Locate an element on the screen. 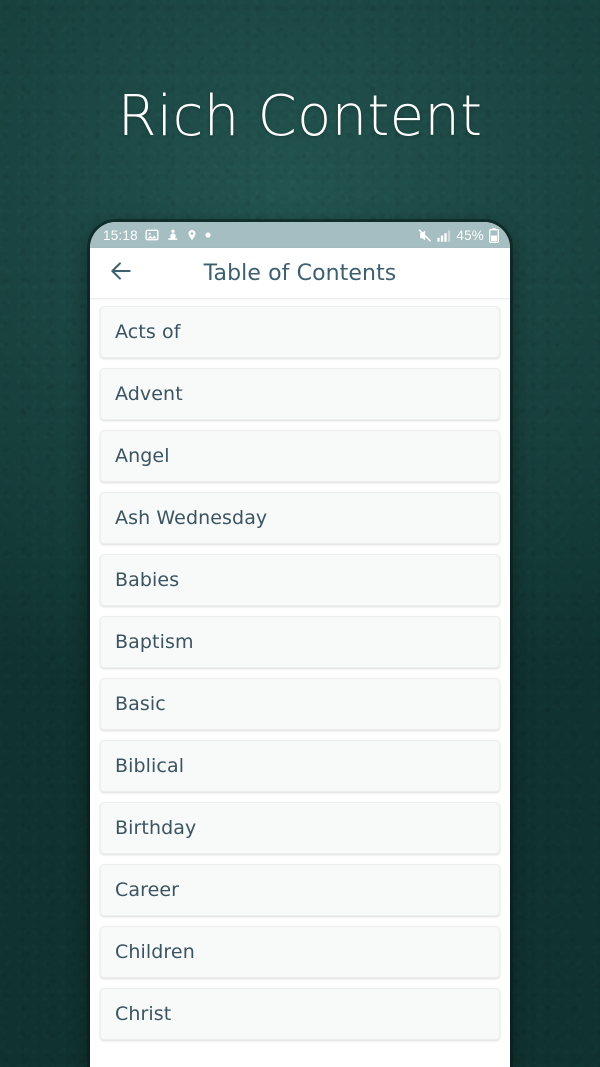 The height and width of the screenshot is (1067, 600). dot-icon is located at coordinates (208, 235).